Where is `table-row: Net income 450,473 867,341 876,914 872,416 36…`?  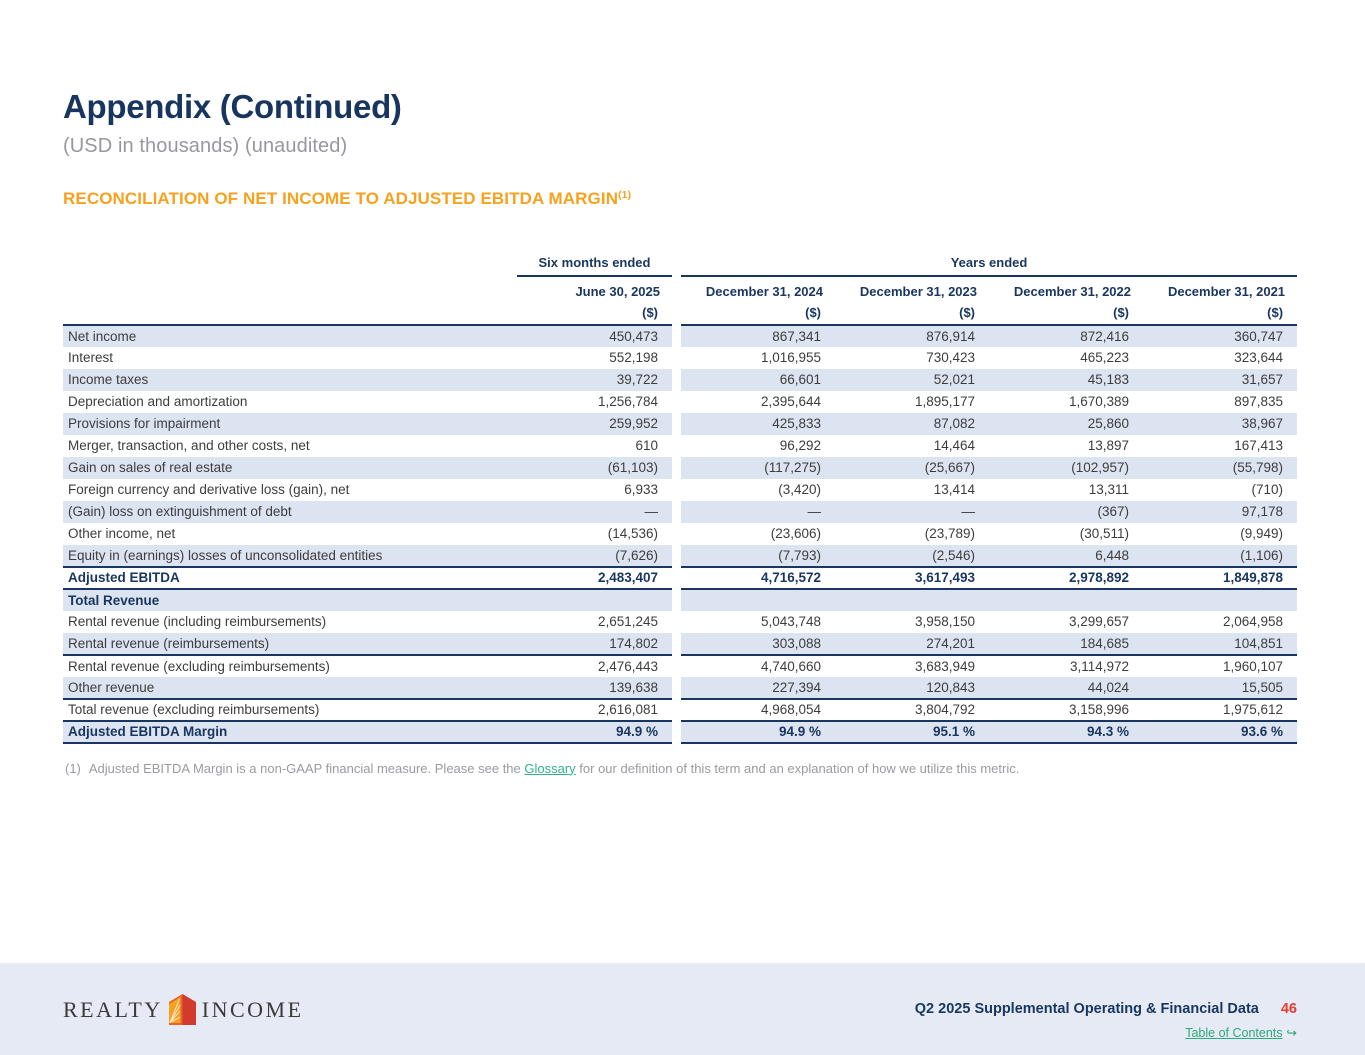
table-row: Net income 450,473 867,341 876,914 872,416 36… is located at coordinates (680, 335).